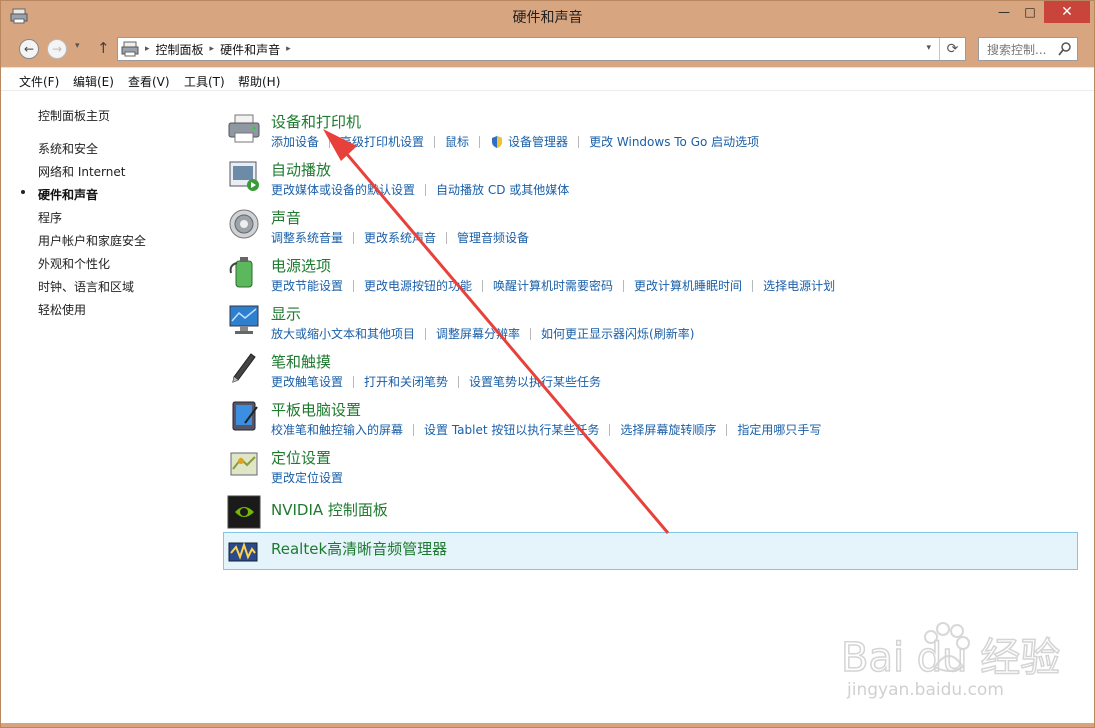  I want to click on link-manage-audio-devices: 管理音频设备, so click(493, 237).